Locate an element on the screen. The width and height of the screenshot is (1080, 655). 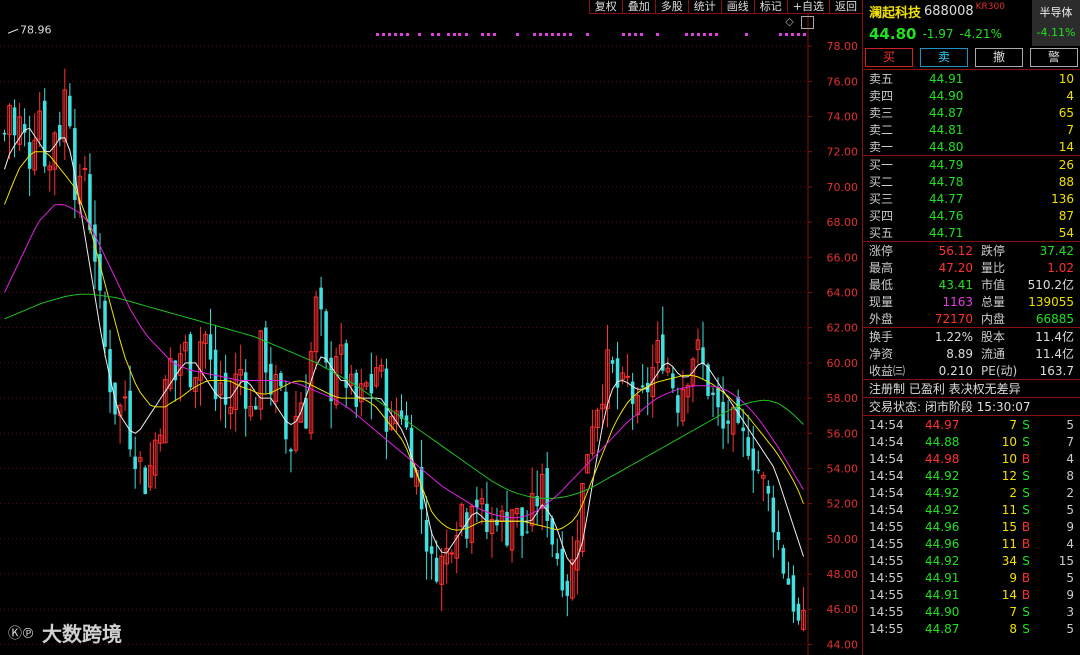
trade-buttons: 买 卖 撤 警 is located at coordinates (971, 58).